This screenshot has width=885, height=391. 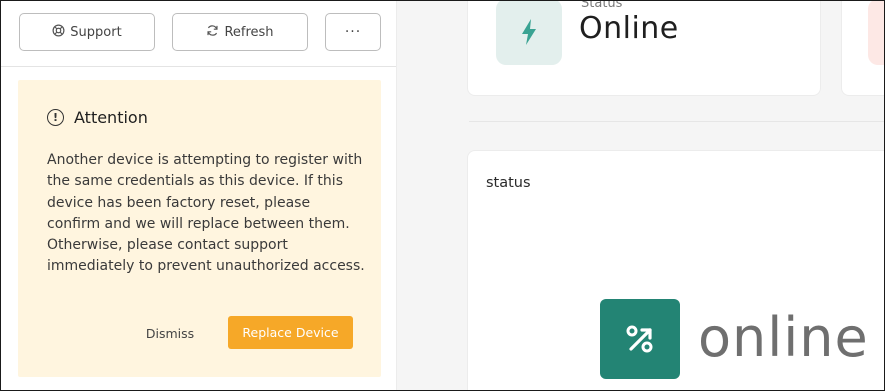 I want to click on alert-info-icon: !, so click(x=55, y=117).